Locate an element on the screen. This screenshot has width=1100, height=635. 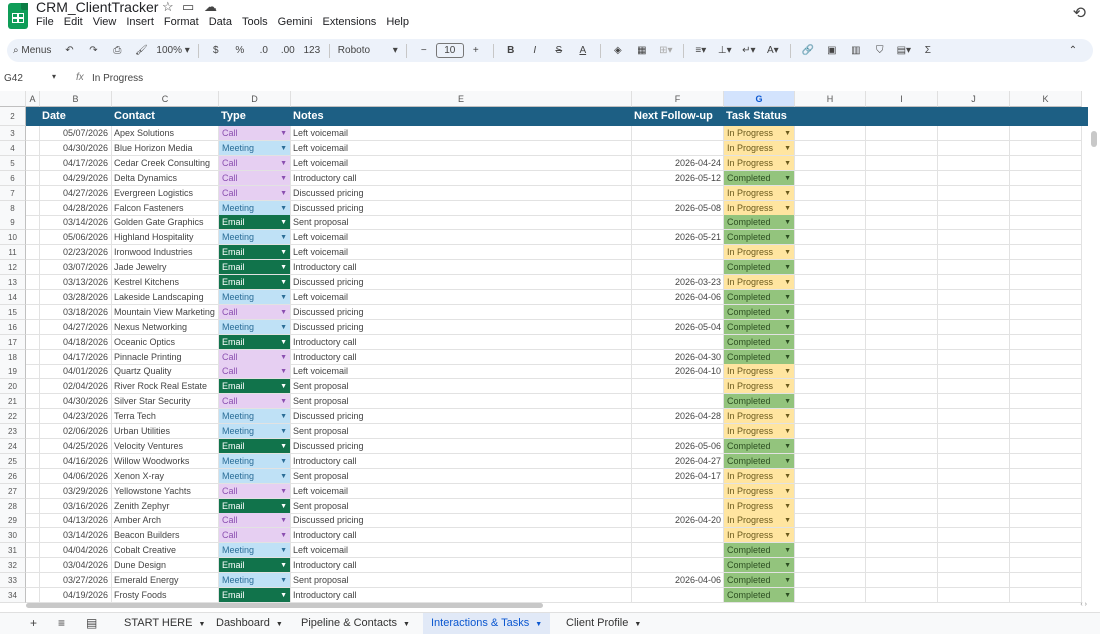
formula-input: In Progress is located at coordinates (117, 78).